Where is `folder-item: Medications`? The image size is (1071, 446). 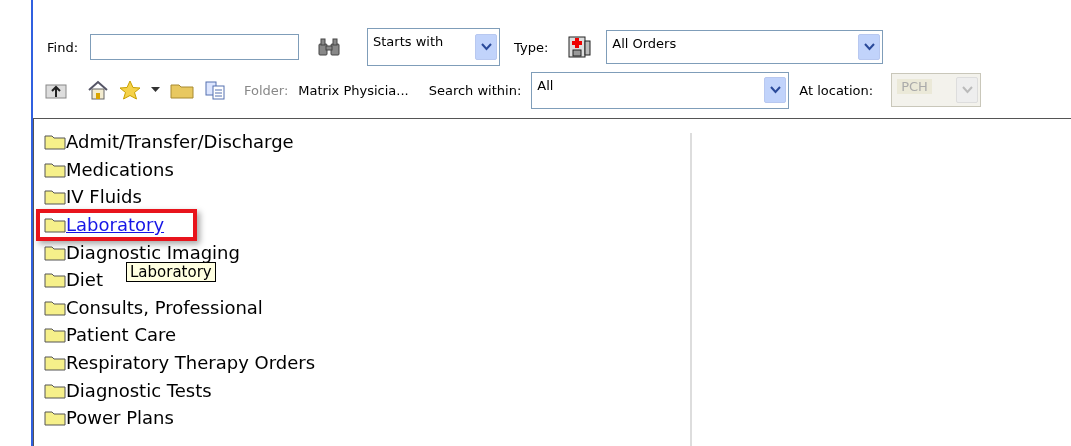 folder-item: Medications is located at coordinates (120, 169).